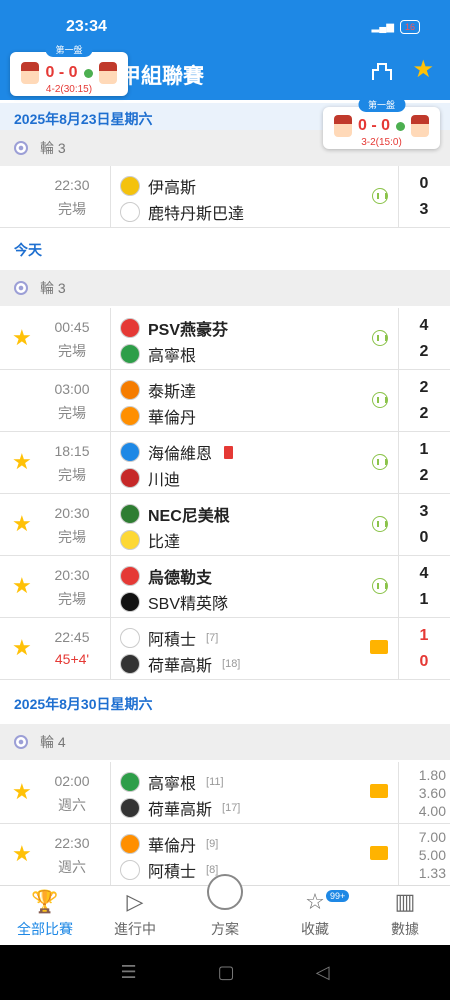 The height and width of the screenshot is (1000, 450). Describe the element at coordinates (225, 339) in the screenshot. I see `match-row: ★ 00:45 完場 PSV燕豪芬 高寧根 4 2` at that location.